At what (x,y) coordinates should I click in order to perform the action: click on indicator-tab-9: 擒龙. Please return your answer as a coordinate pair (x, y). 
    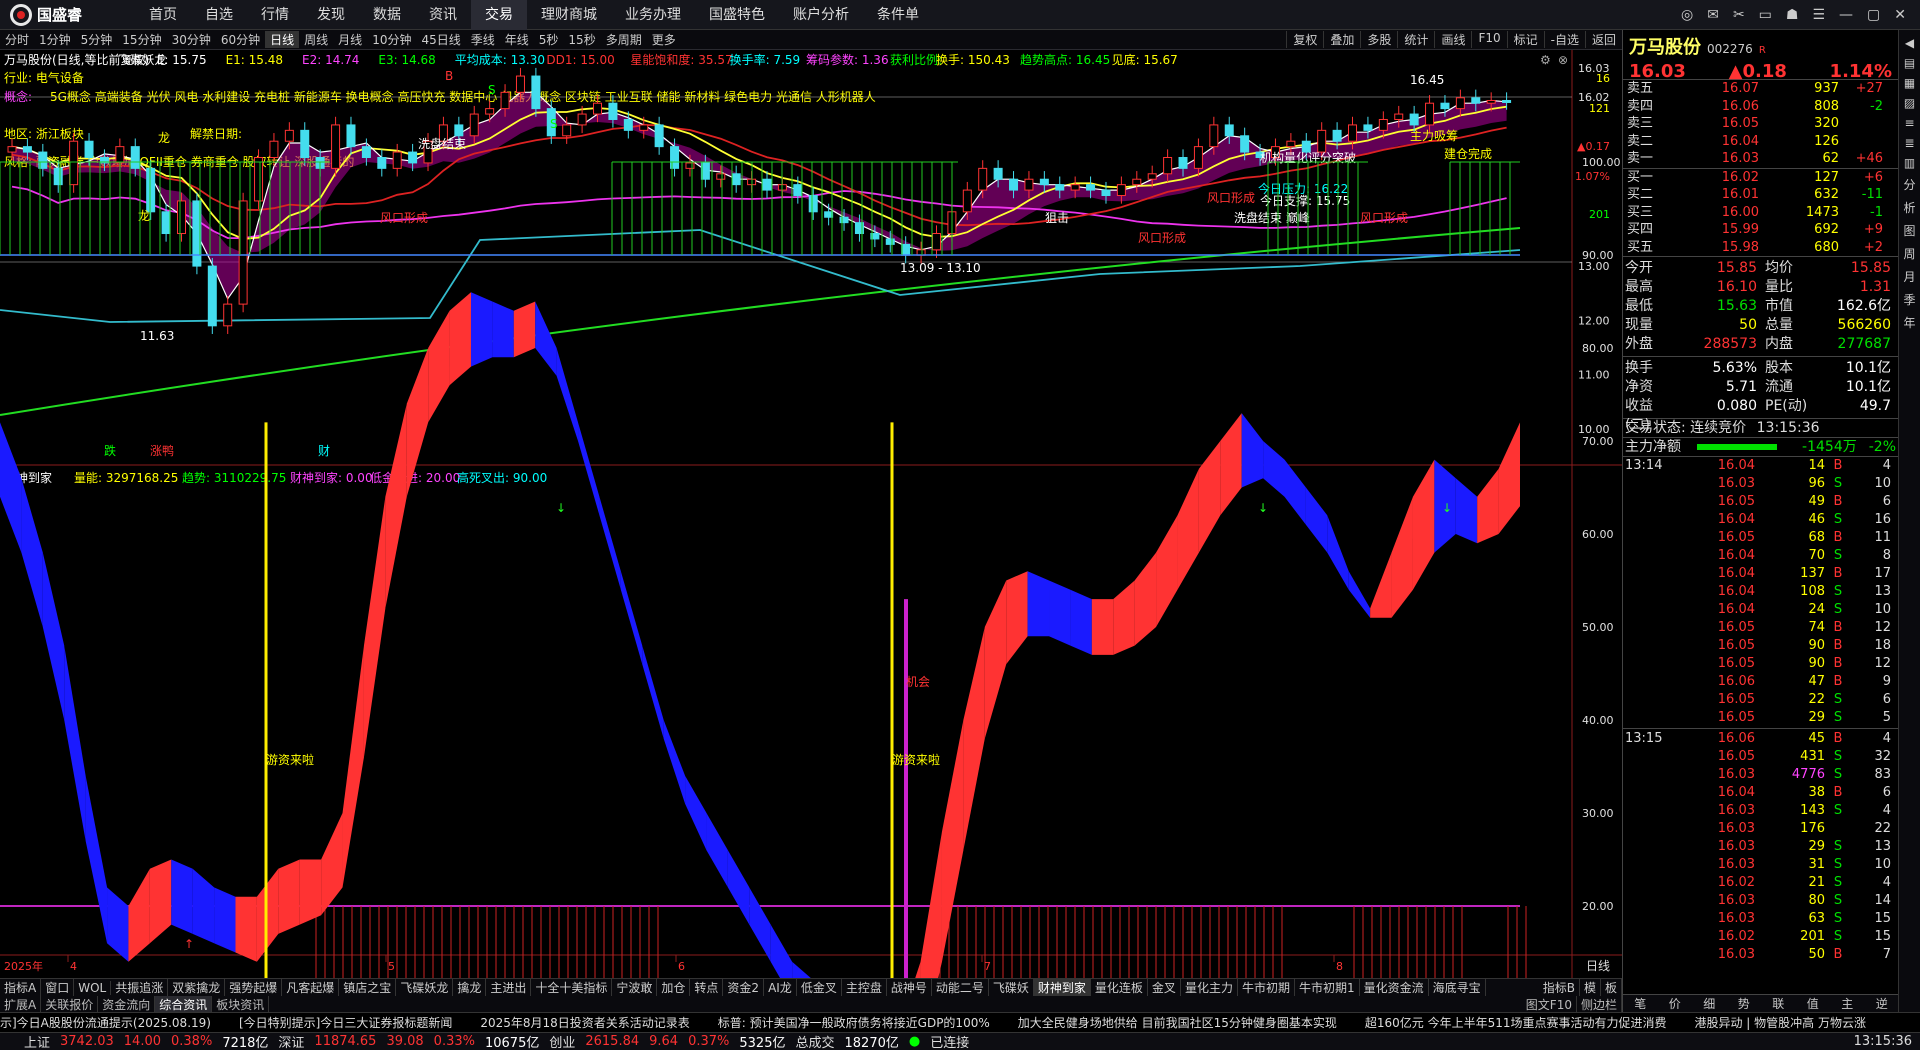
    Looking at the image, I should click on (470, 987).